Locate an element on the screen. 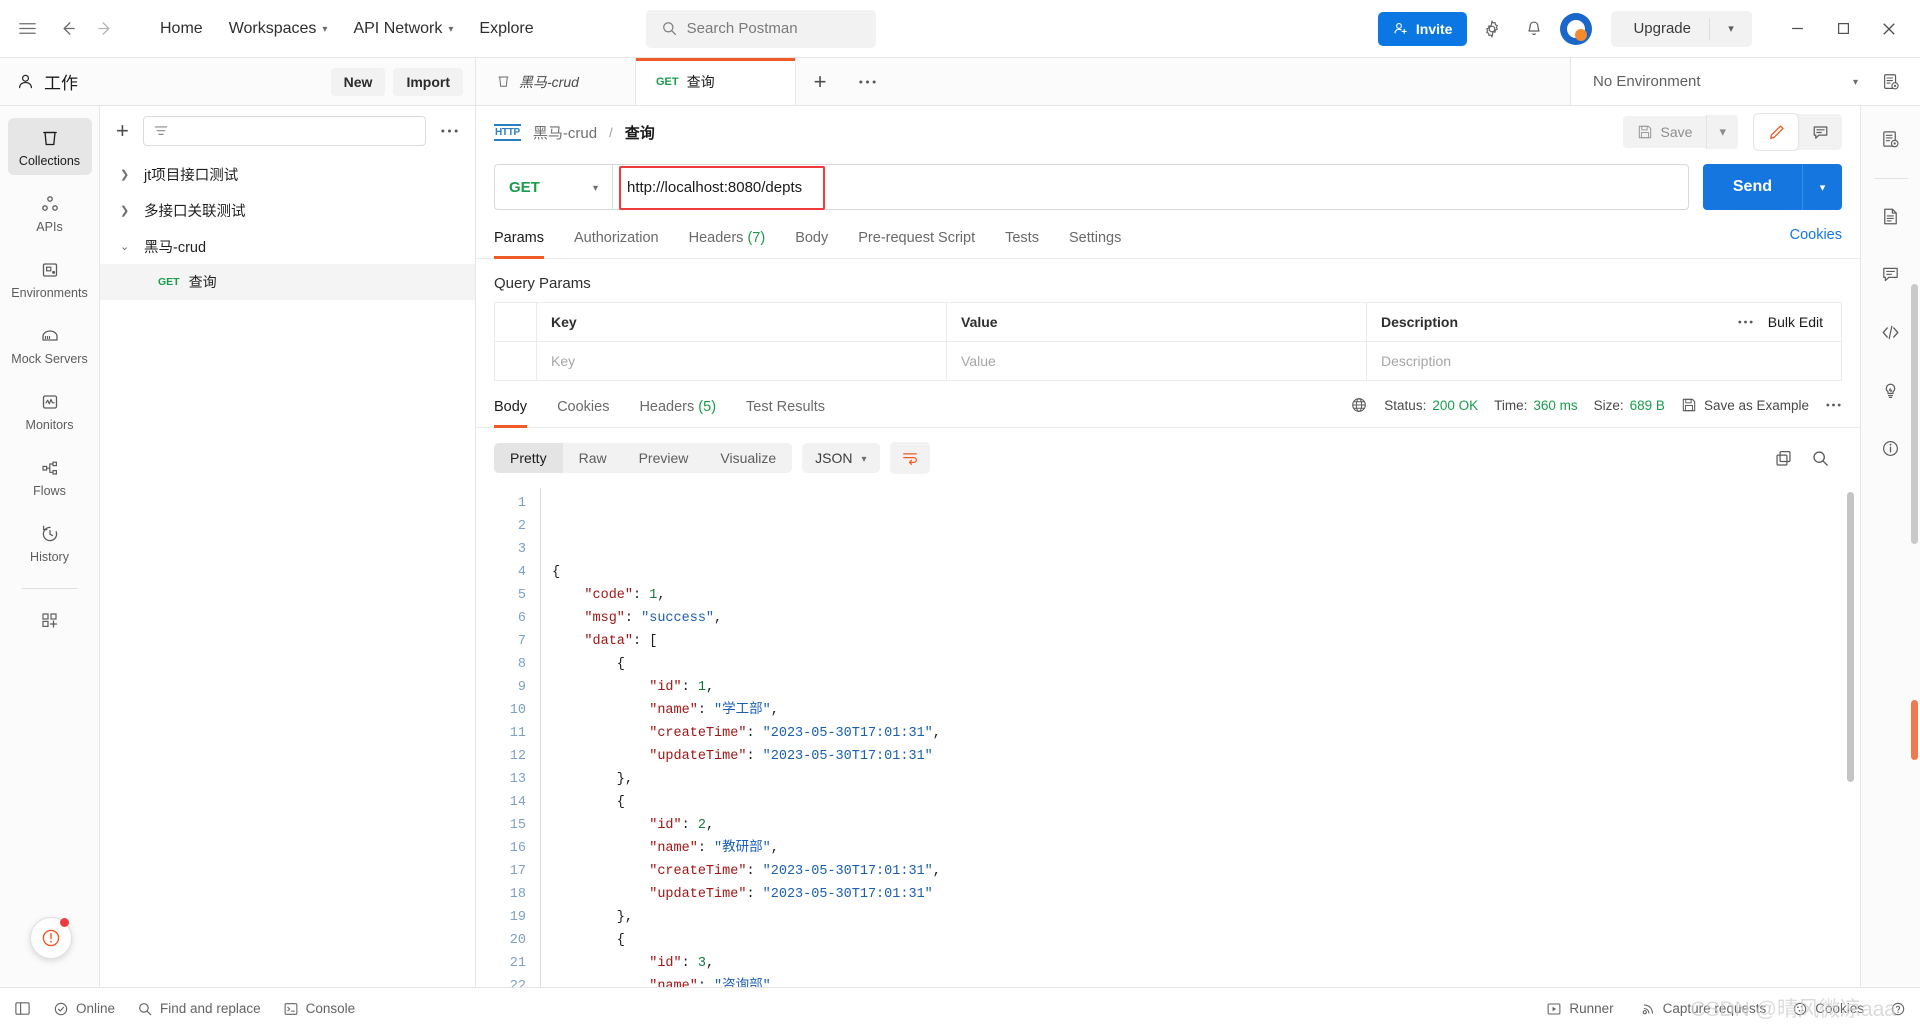 The width and height of the screenshot is (1920, 1029). cookies-button: Cookies is located at coordinates (1828, 1009).